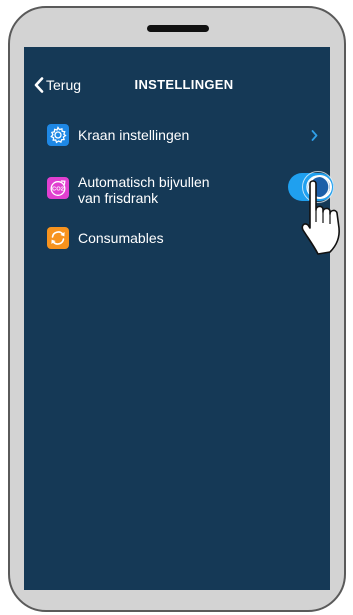  What do you see at coordinates (121, 238) in the screenshot?
I see `settings-item-label: Consumables` at bounding box center [121, 238].